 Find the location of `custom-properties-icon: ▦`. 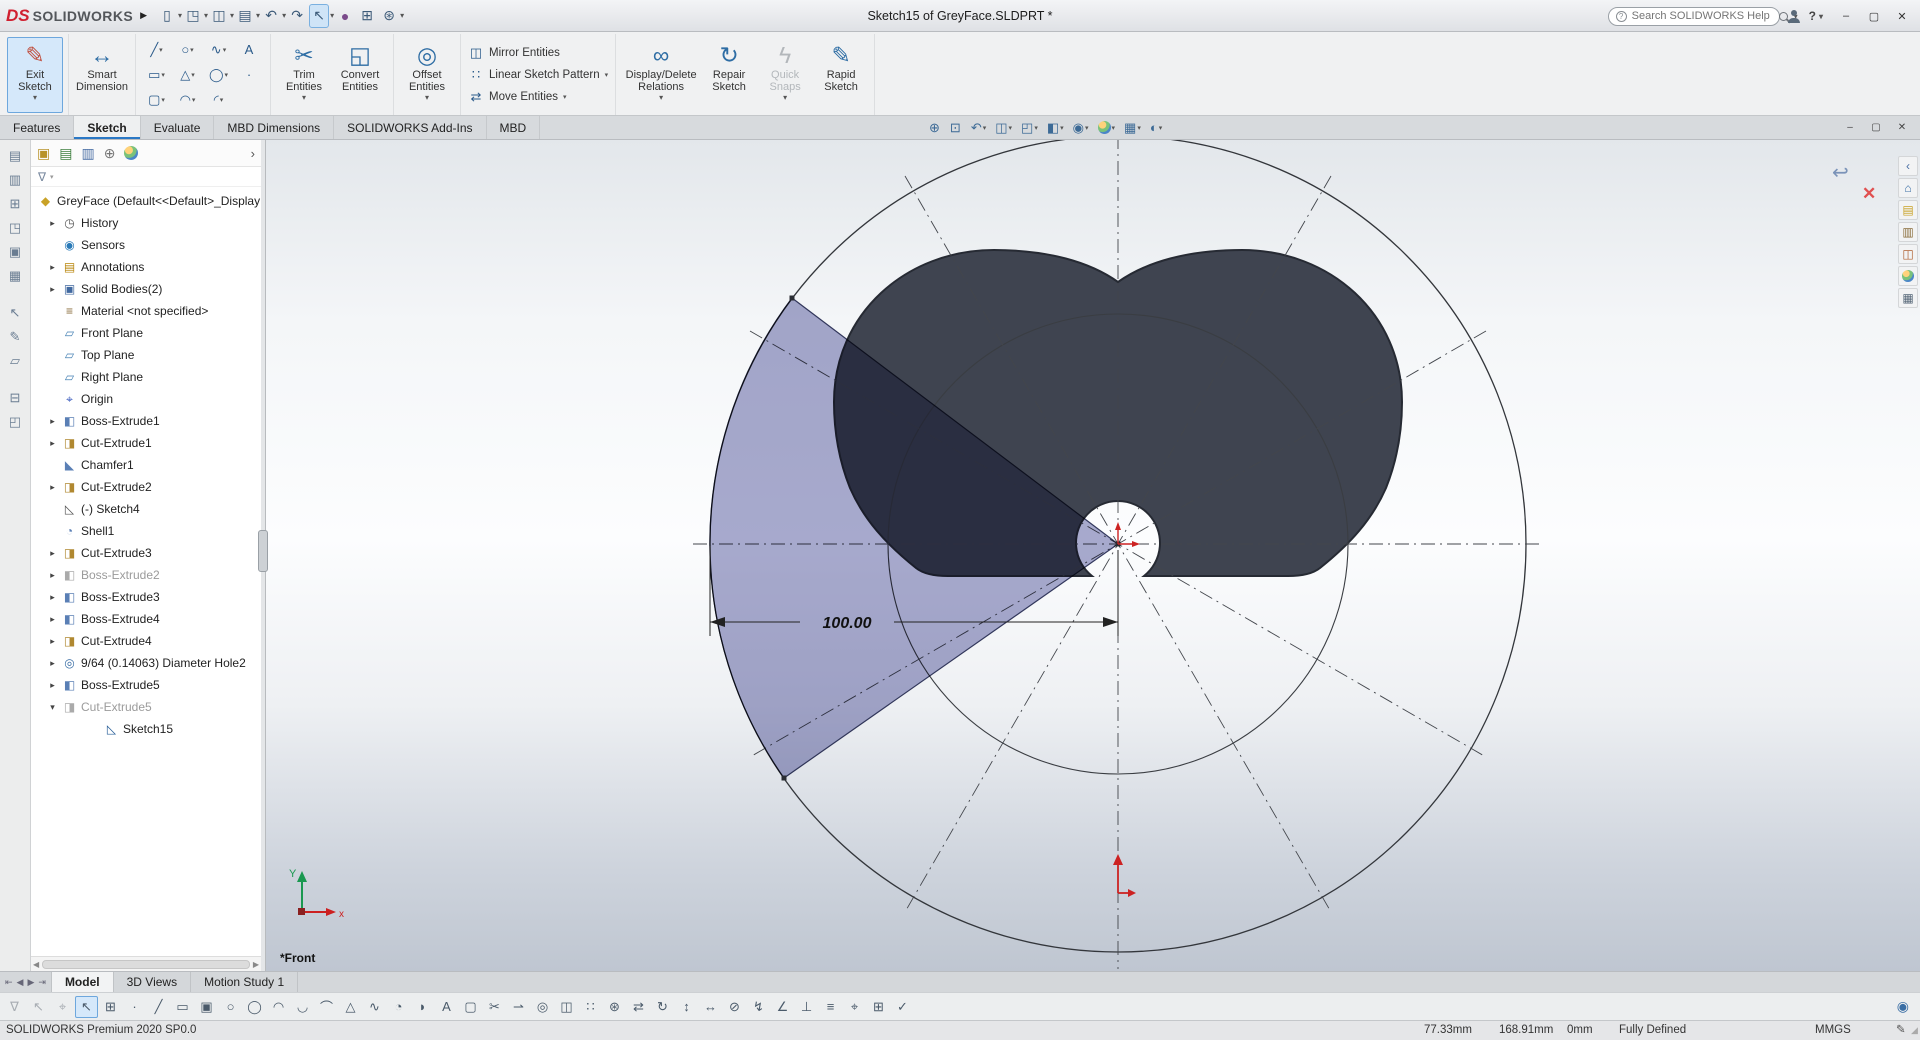

custom-properties-icon: ▦ is located at coordinates (1908, 298).